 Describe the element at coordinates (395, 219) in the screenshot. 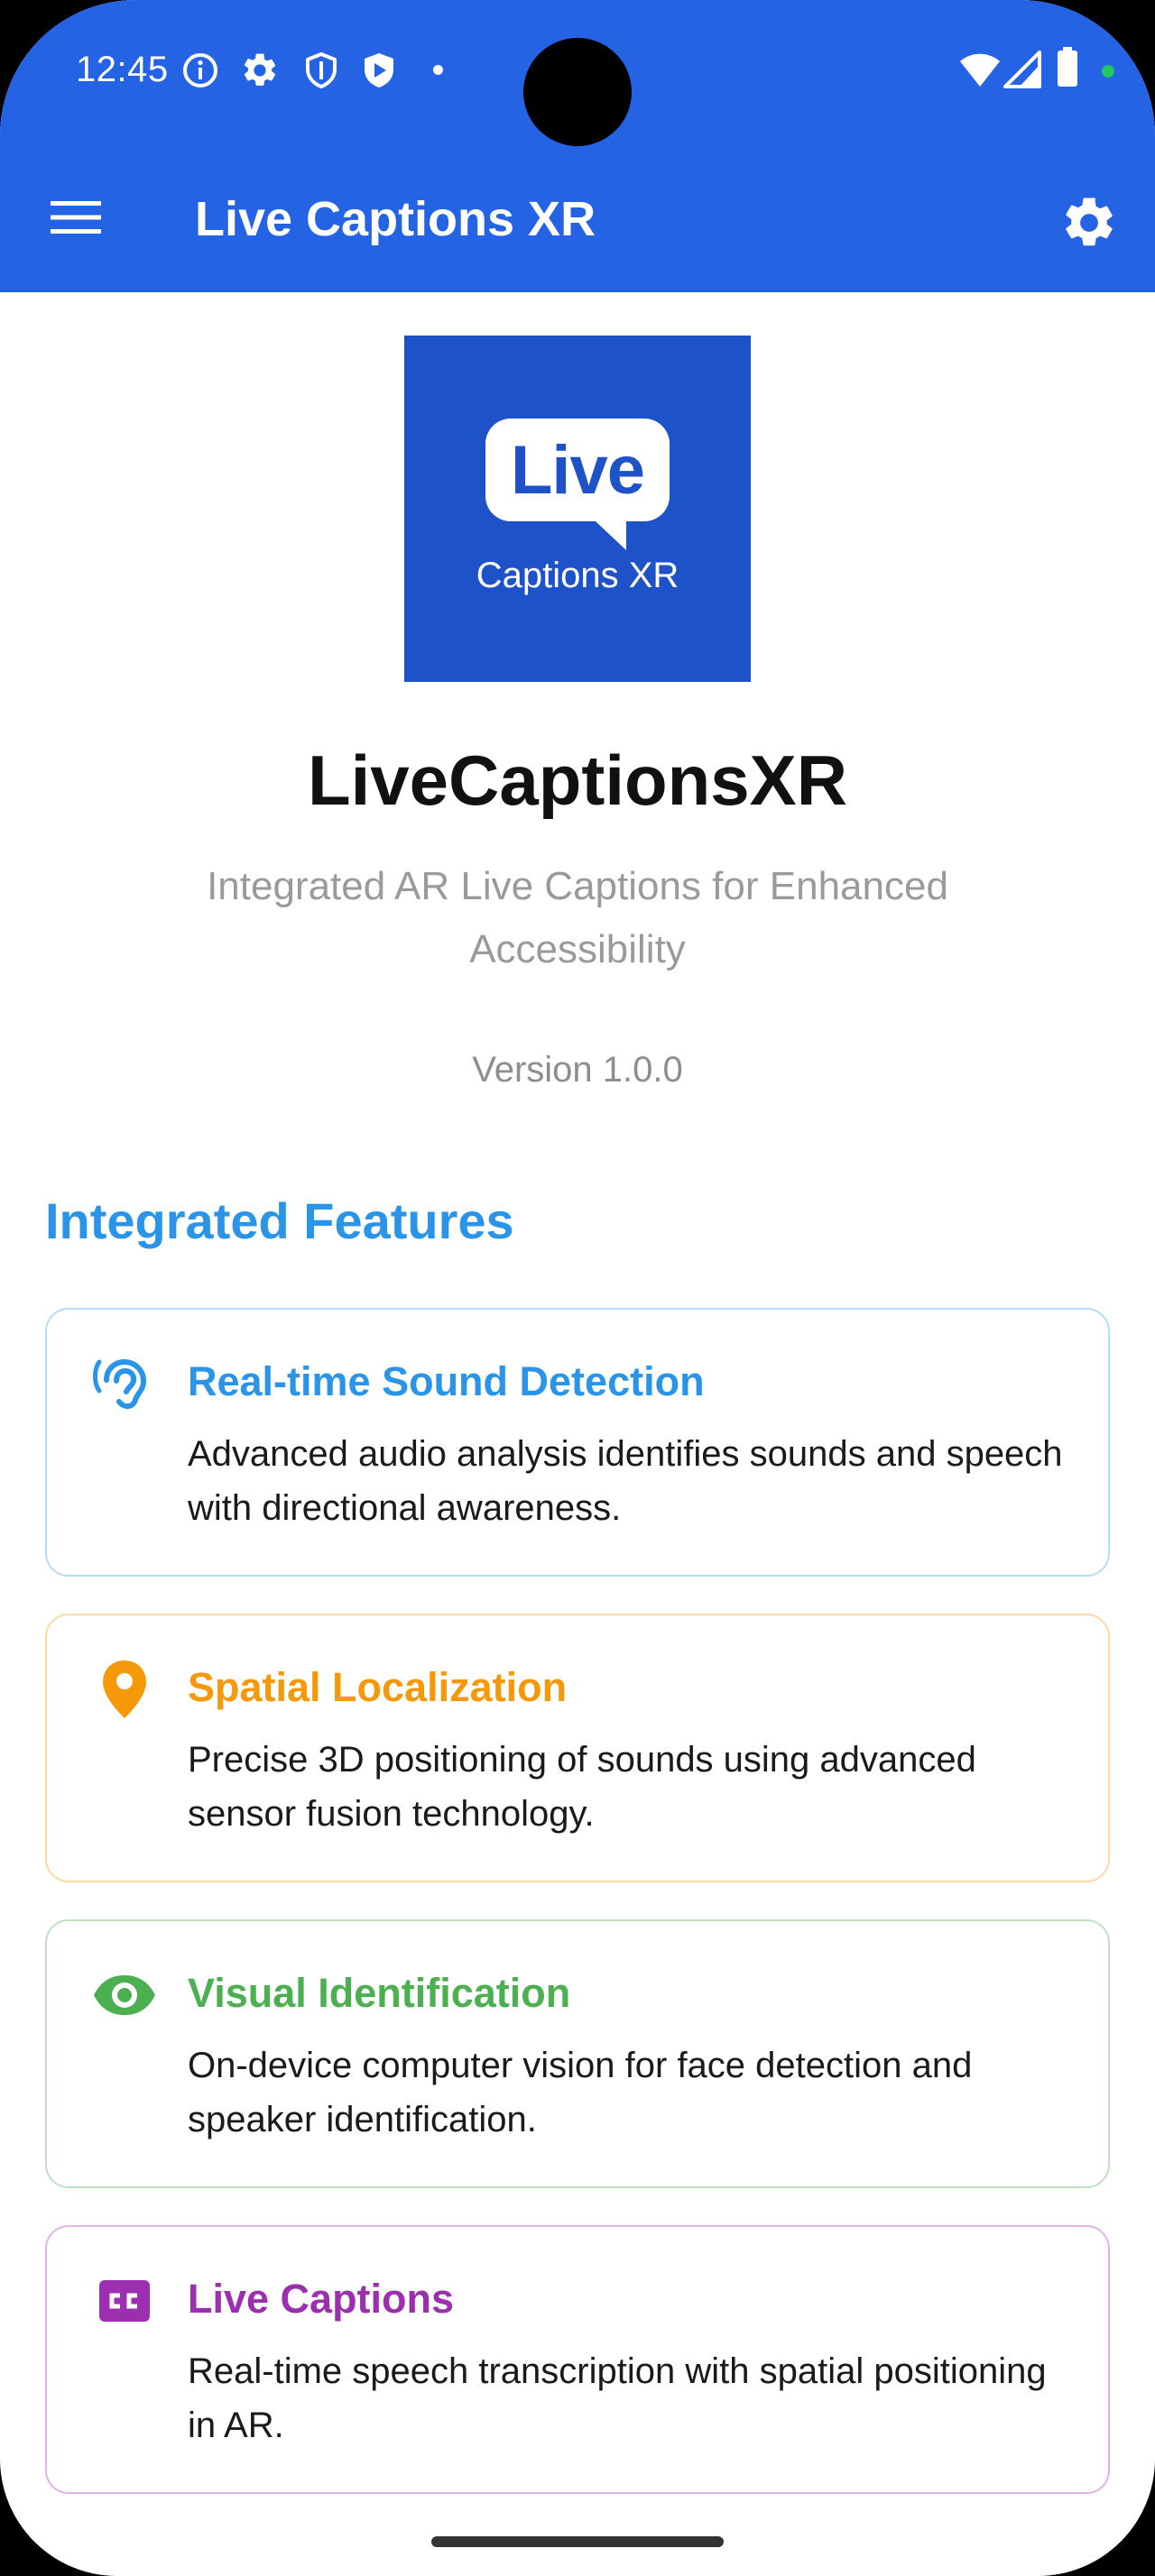

I see `app-bar-title: Live Captions XR` at that location.